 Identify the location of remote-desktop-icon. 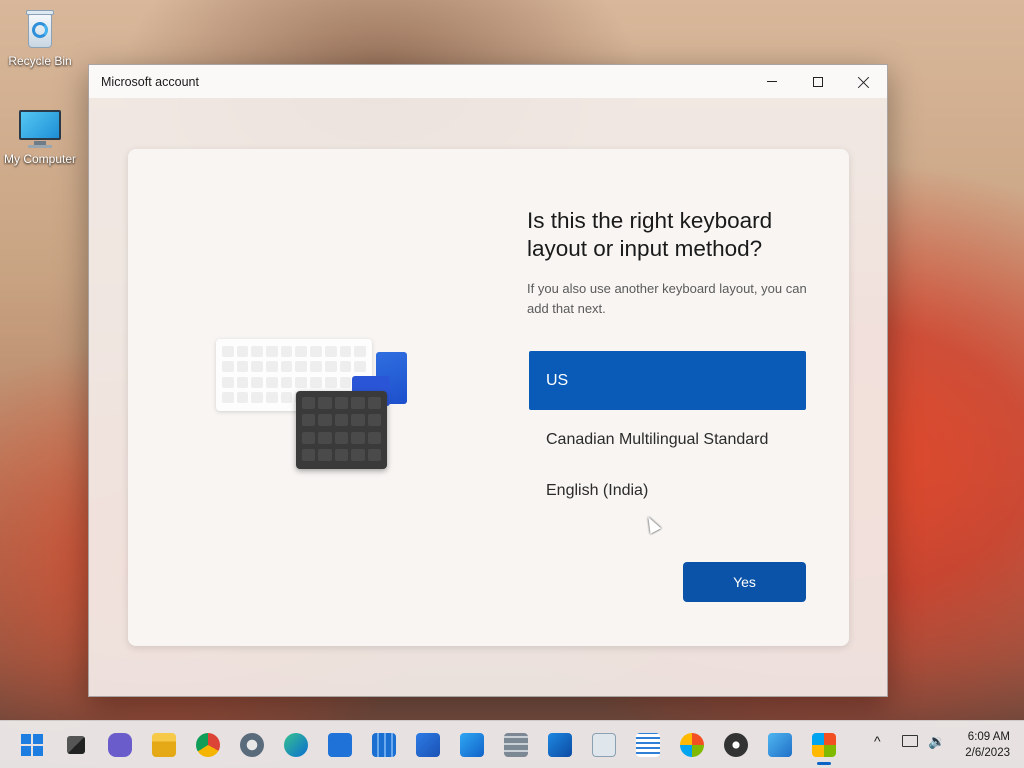
(780, 745).